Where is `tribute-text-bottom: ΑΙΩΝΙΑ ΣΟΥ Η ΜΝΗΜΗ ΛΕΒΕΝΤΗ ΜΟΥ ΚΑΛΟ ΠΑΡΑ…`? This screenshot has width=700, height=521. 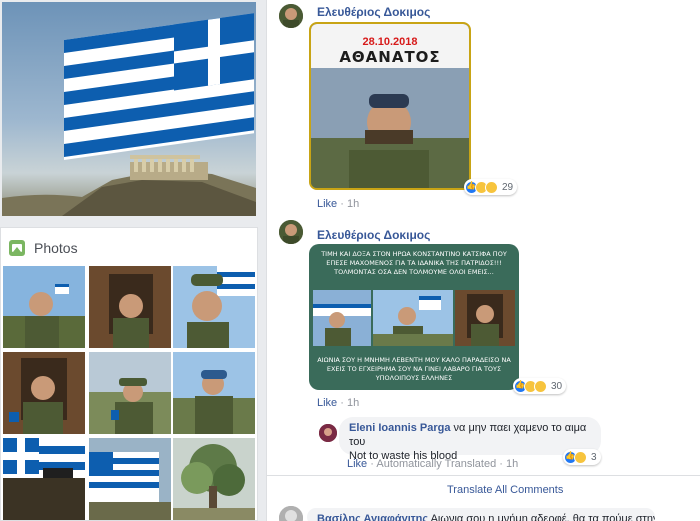
tribute-text-bottom: ΑΙΩΝΙΑ ΣΟΥ Η ΜΝΗΜΗ ΛΕΒΕΝΤΗ ΜΟΥ ΚΑΛΟ ΠΑΡΑ… is located at coordinates (414, 369).